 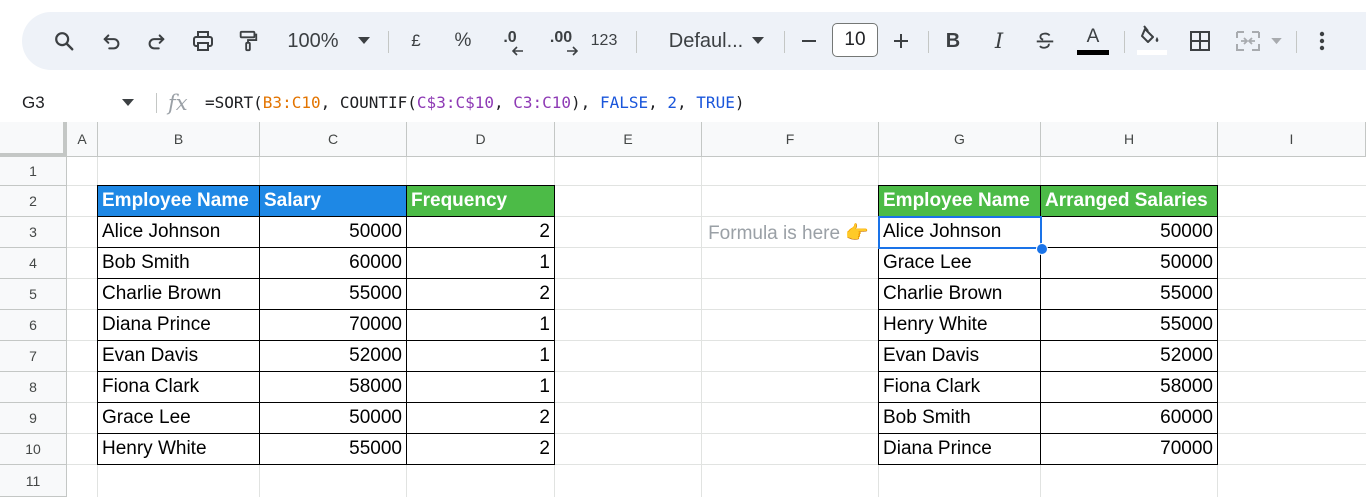 What do you see at coordinates (585, 102) in the screenshot?
I see `formula-token: ),` at bounding box center [585, 102].